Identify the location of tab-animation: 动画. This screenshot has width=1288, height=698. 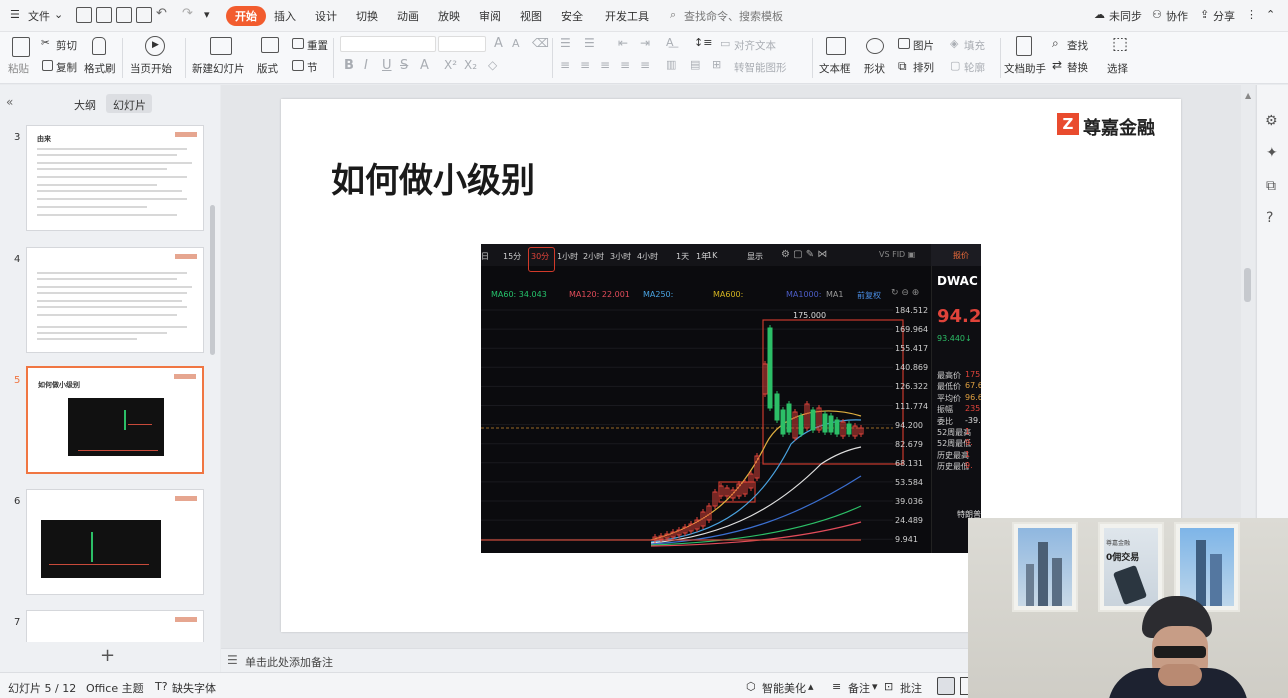
(408, 16).